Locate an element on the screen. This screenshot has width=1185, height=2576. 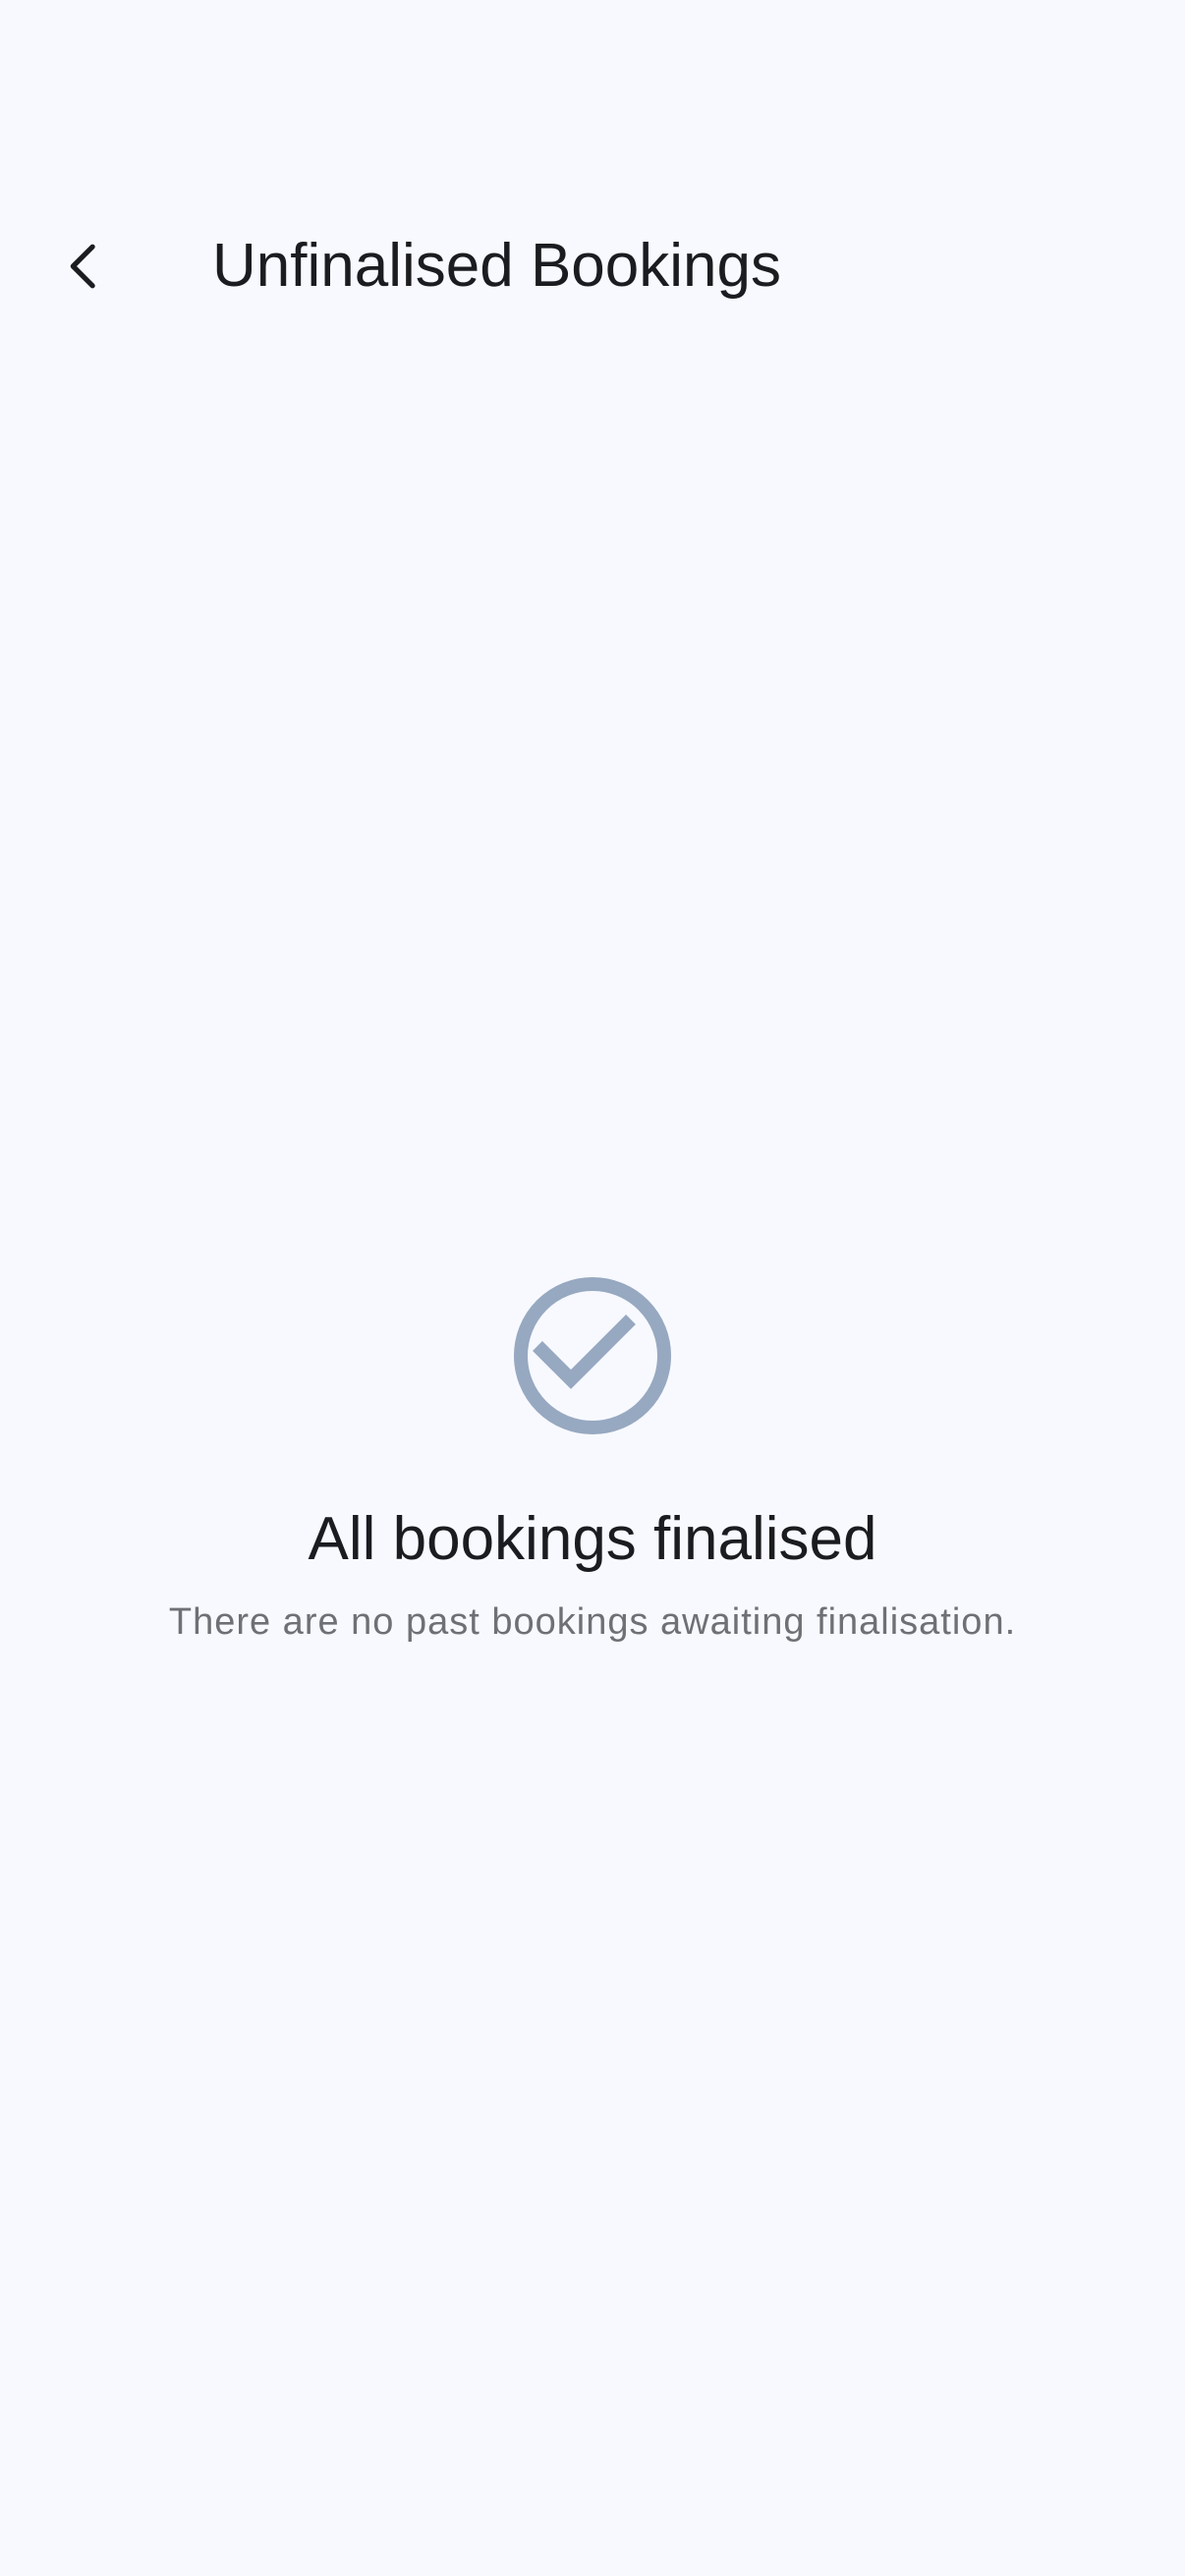
empty-state-title: All bookings finalised is located at coordinates (592, 1539).